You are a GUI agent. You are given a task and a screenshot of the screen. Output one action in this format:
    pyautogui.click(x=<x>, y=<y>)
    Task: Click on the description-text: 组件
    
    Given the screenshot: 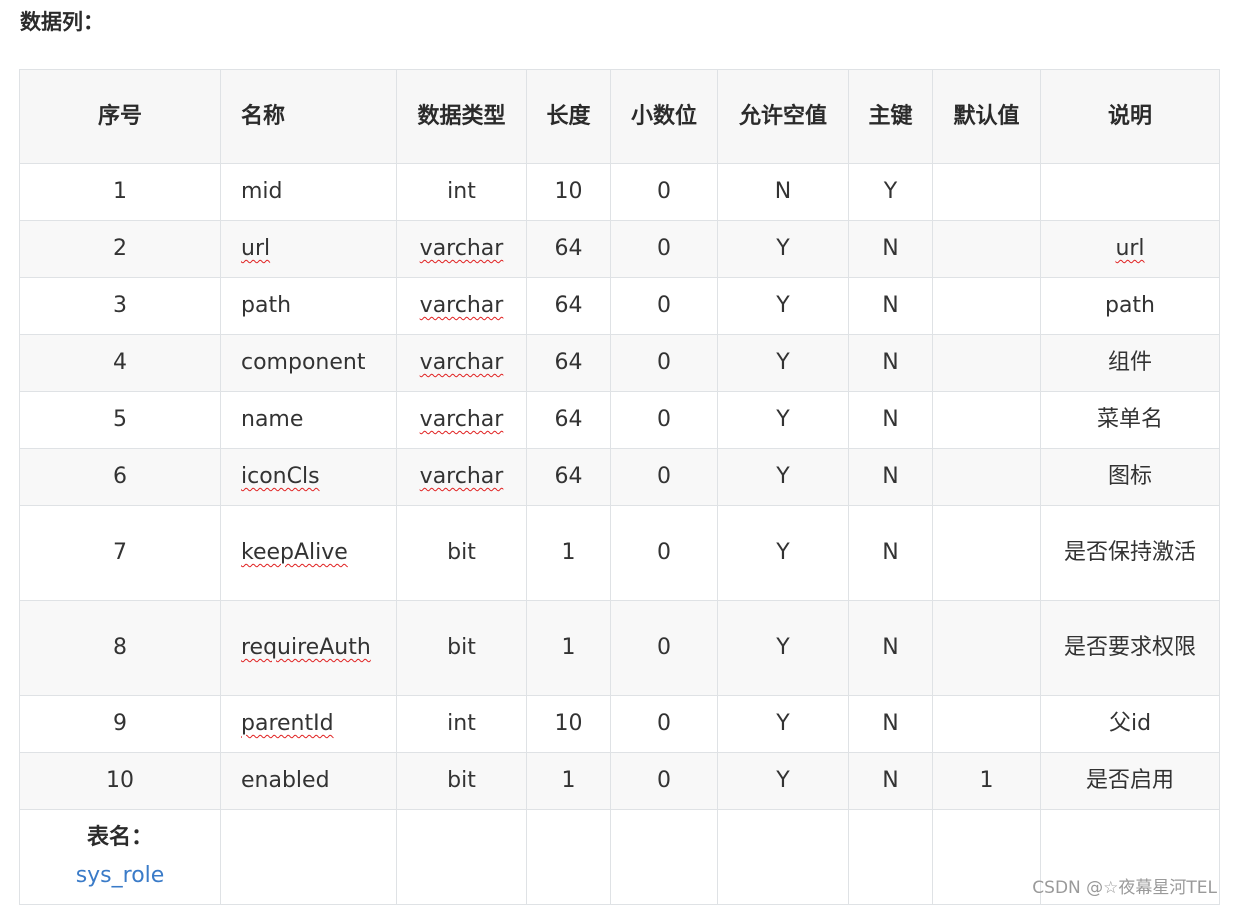 What is the action you would take?
    pyautogui.click(x=1129, y=362)
    